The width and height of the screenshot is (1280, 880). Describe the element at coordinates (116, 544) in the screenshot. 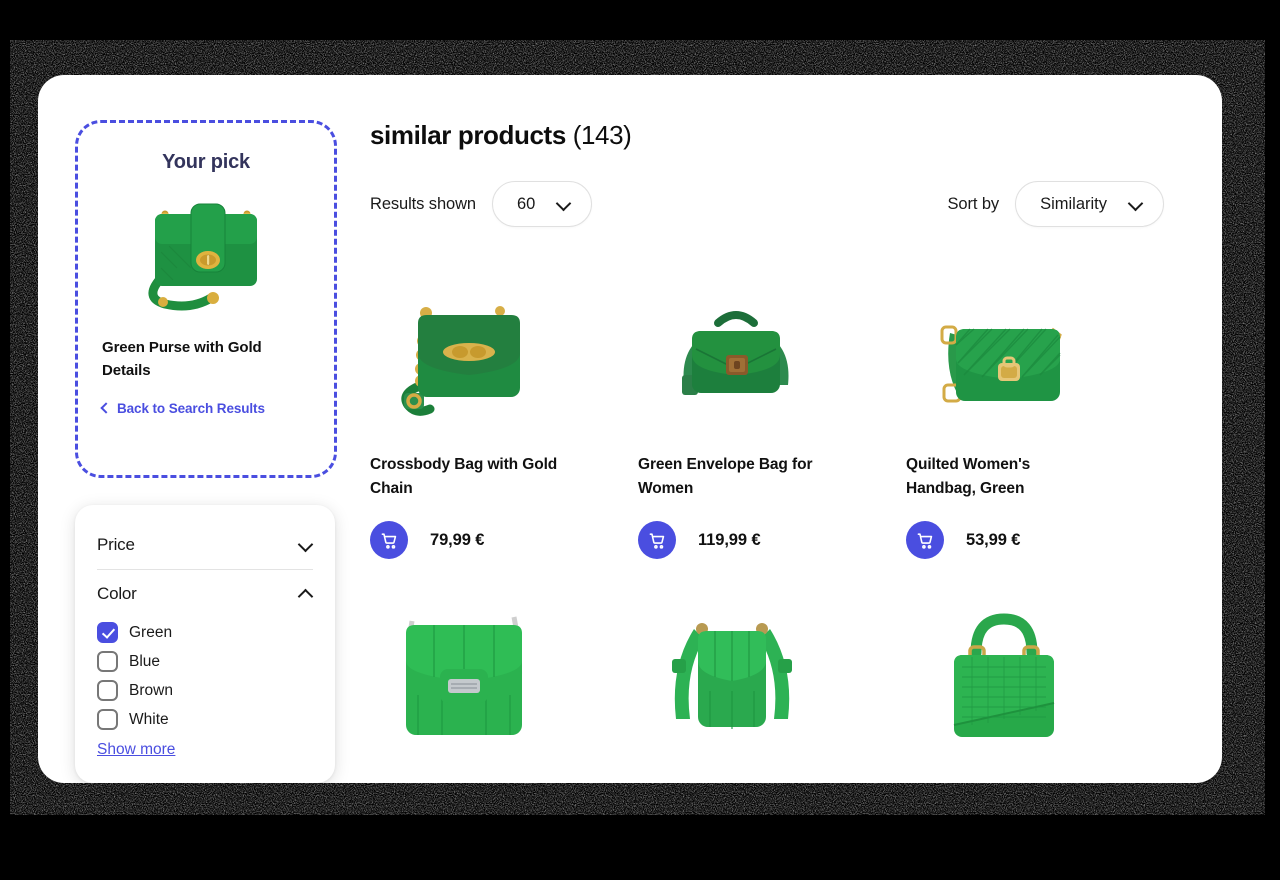

I see `filter-price-label: Price` at that location.